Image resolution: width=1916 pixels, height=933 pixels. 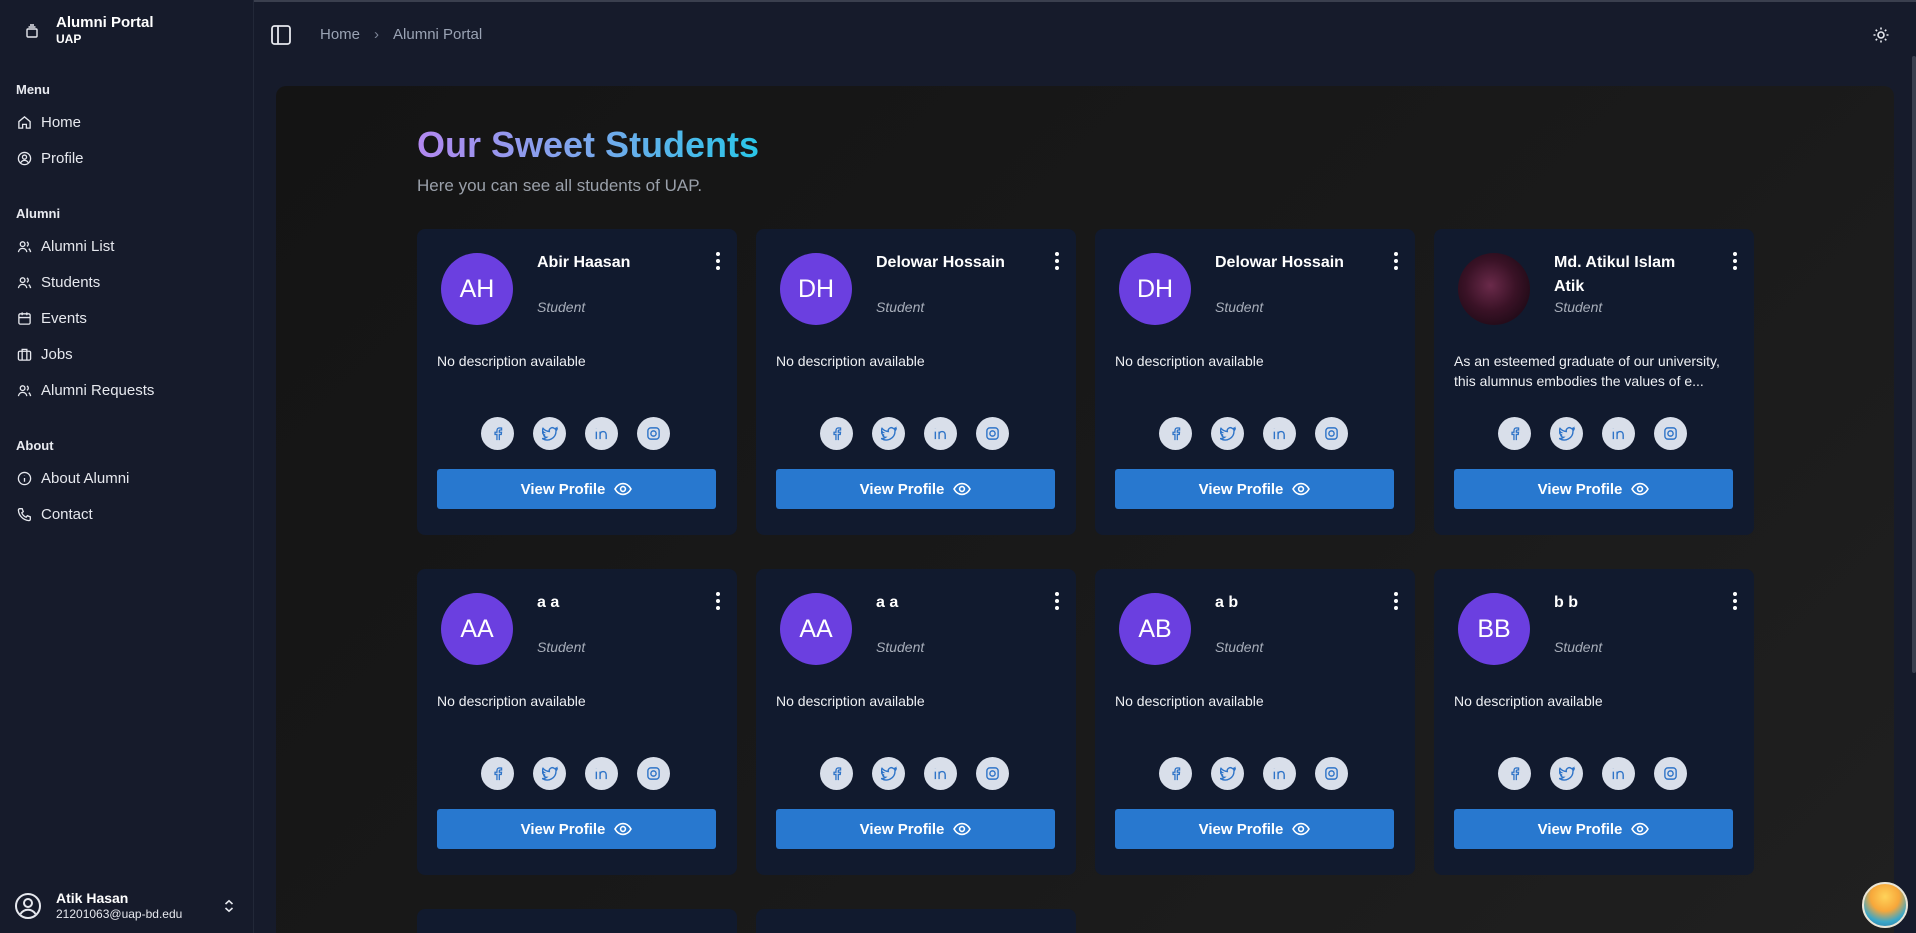 What do you see at coordinates (1881, 35) in the screenshot?
I see `sun-icon` at bounding box center [1881, 35].